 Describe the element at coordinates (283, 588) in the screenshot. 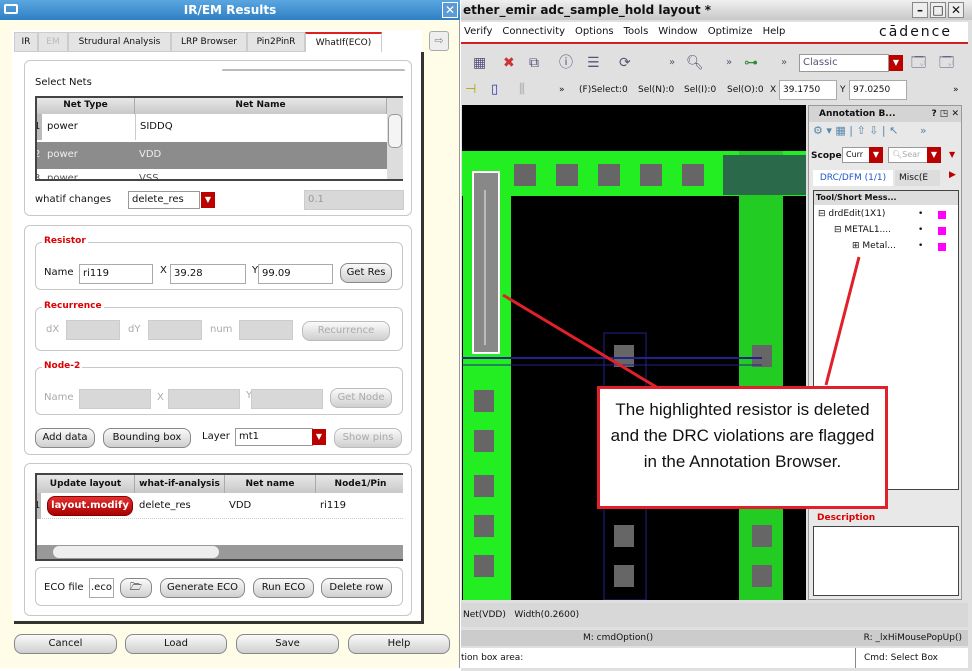

I see `run-eco-button: Run ECO` at that location.